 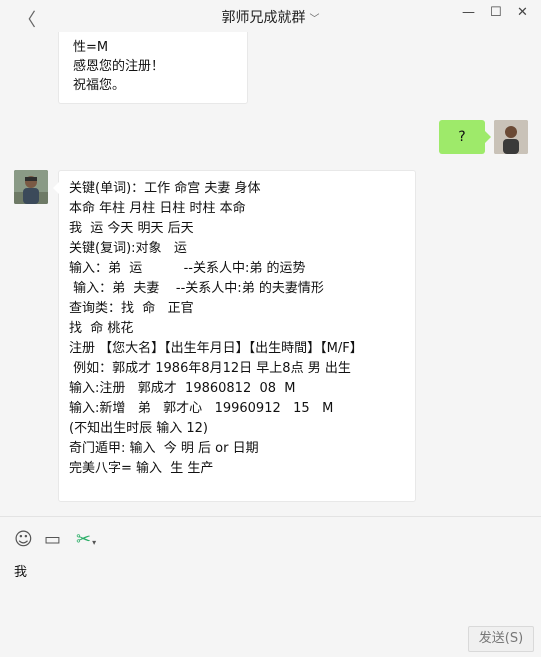 I want to click on message-line: 完美八字= 输入 生 生产, so click(x=141, y=468).